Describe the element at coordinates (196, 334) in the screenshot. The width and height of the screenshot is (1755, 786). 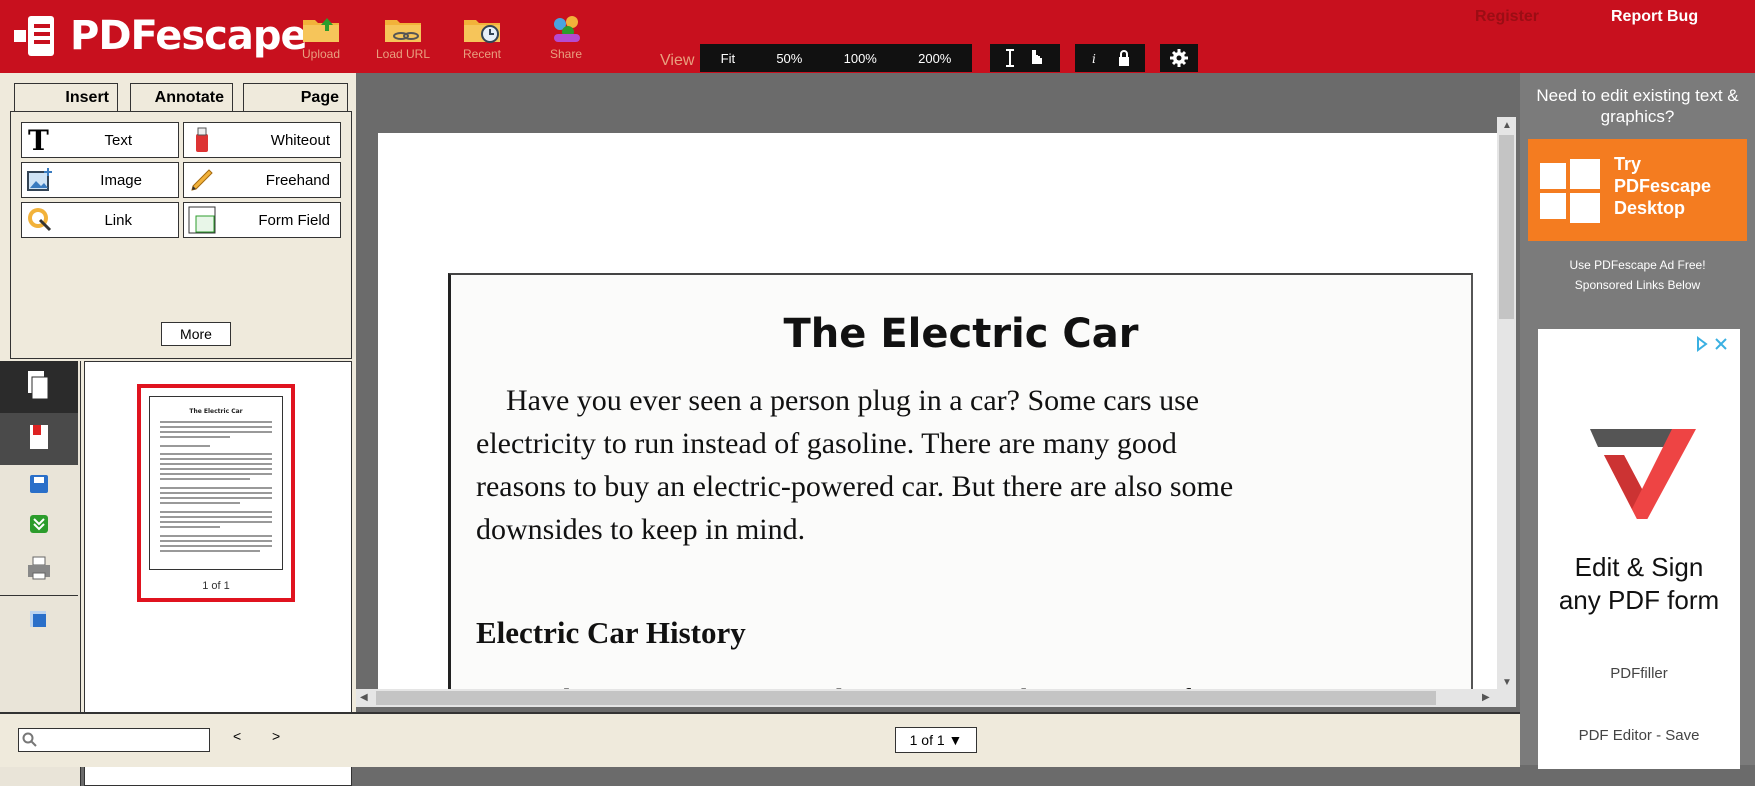
I see `more-button: More` at that location.